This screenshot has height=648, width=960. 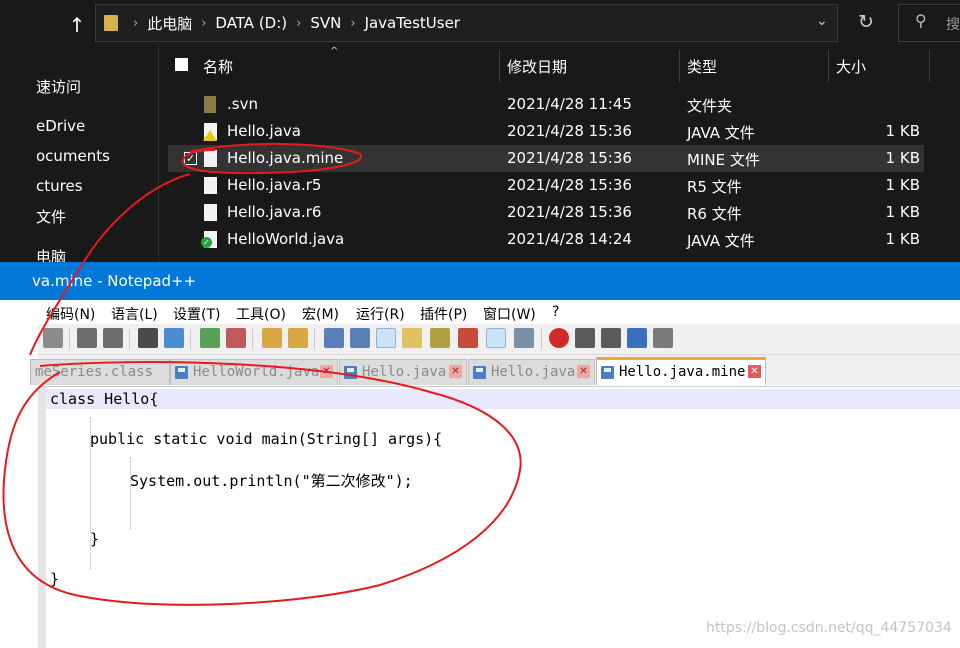 What do you see at coordinates (537, 66) in the screenshot?
I see `column-header-date: 修改日期` at bounding box center [537, 66].